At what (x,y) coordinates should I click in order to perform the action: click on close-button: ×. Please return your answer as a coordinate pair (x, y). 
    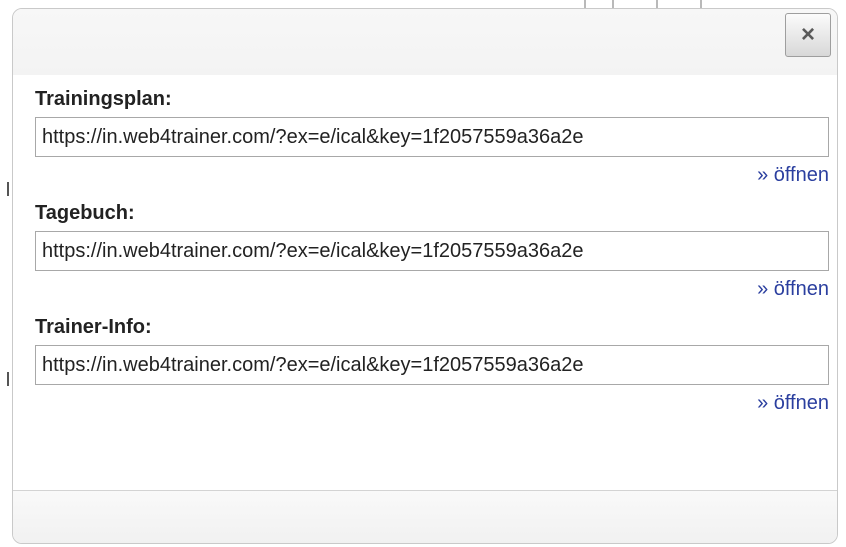
    Looking at the image, I should click on (808, 35).